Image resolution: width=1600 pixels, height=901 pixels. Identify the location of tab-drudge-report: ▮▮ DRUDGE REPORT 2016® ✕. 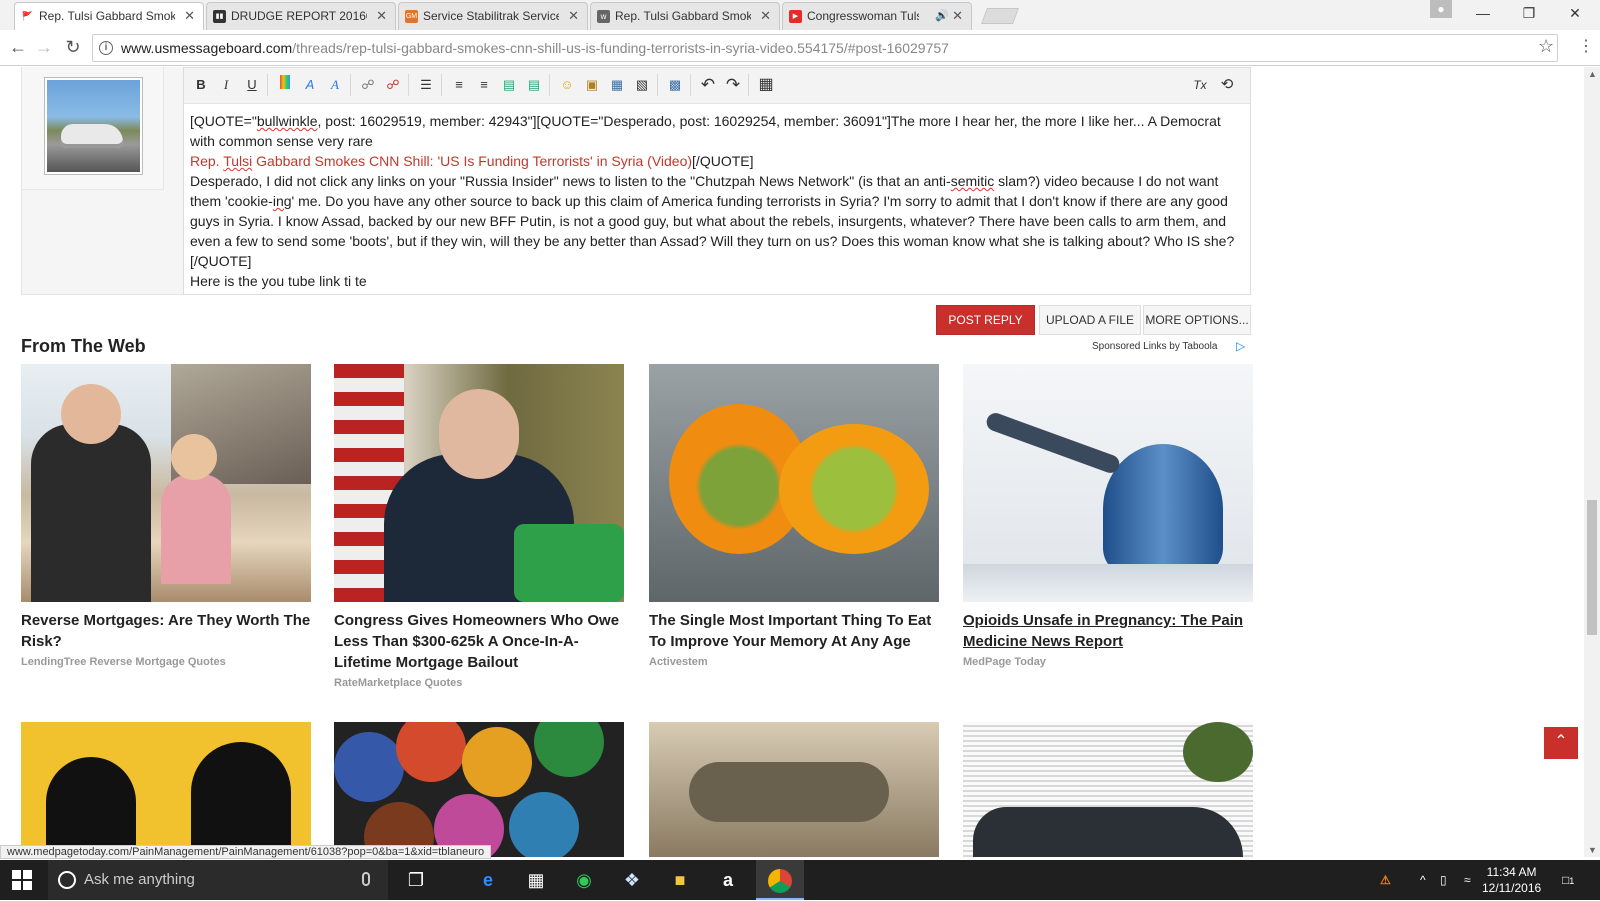
(301, 16).